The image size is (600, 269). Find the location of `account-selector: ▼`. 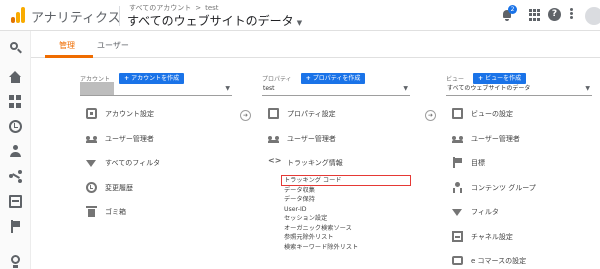

account-selector: ▼ is located at coordinates (156, 89).